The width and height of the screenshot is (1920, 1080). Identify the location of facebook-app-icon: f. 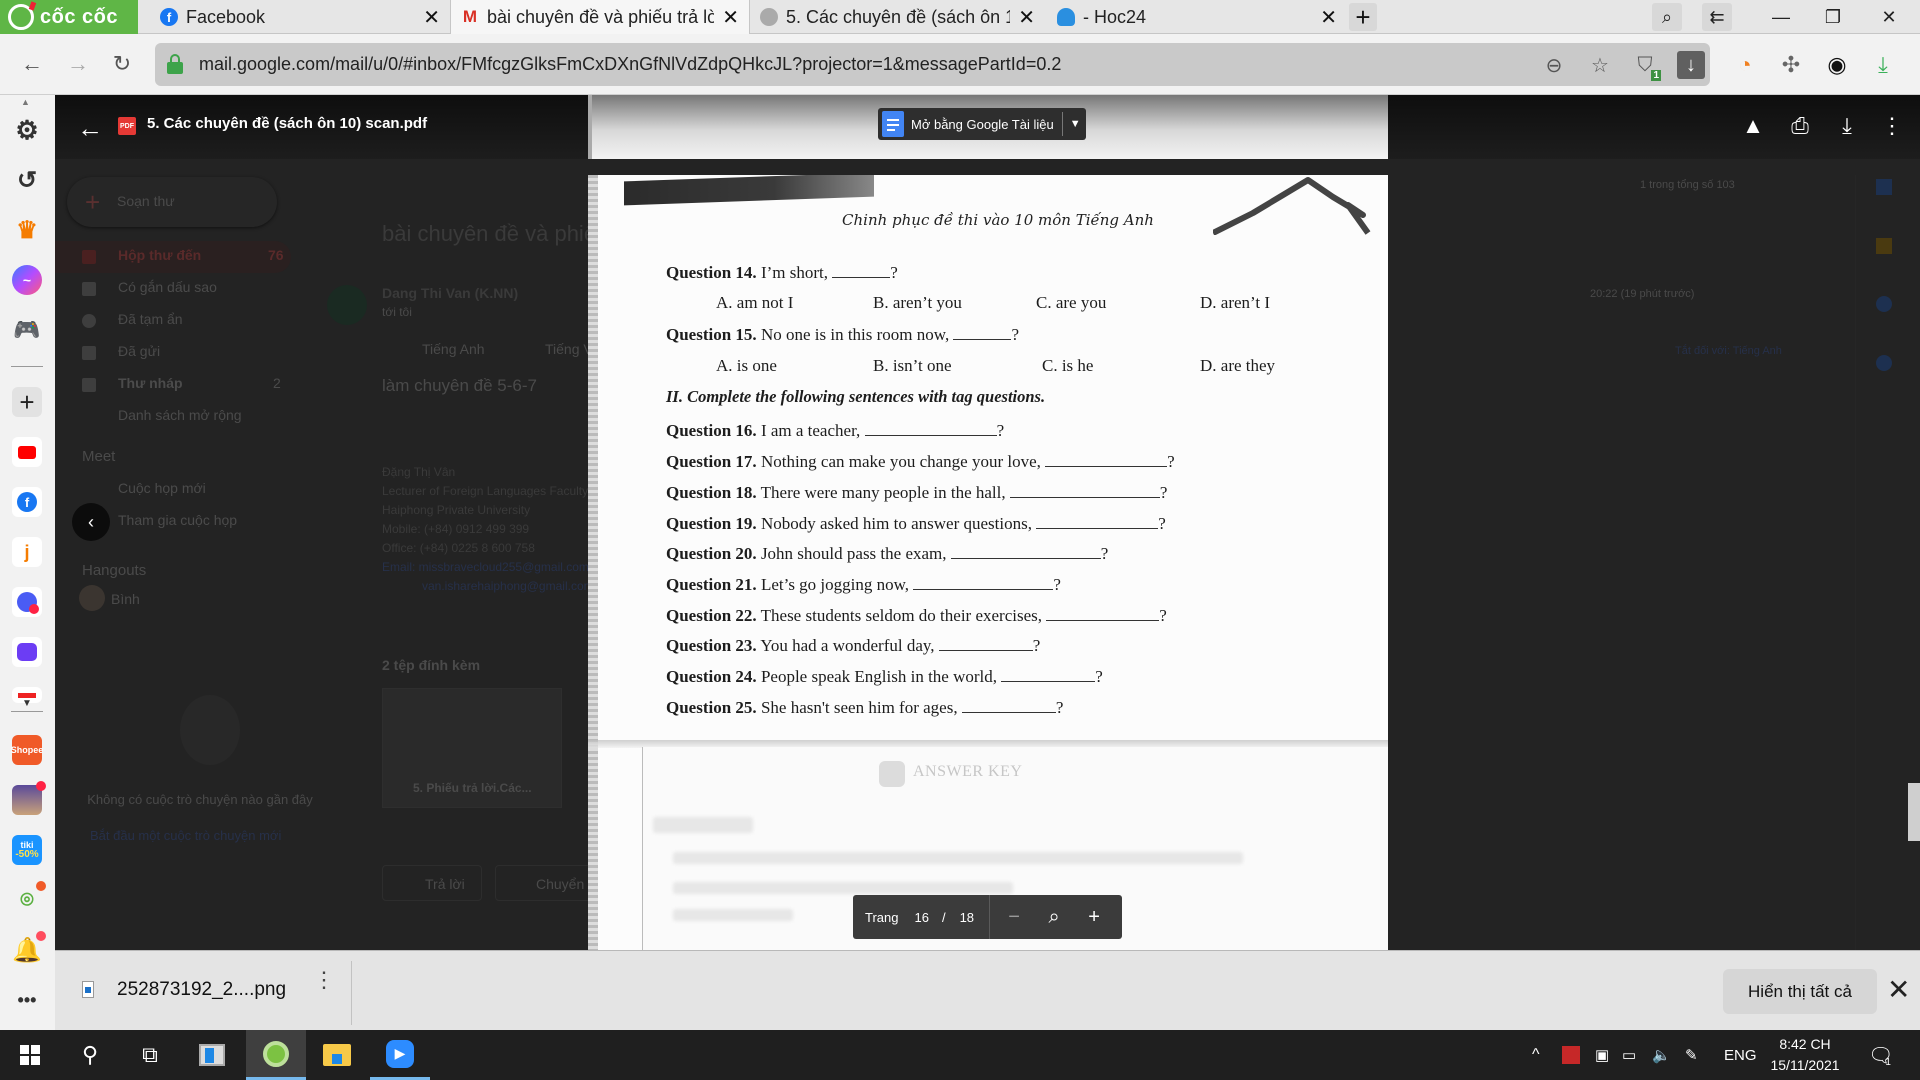
(27, 502).